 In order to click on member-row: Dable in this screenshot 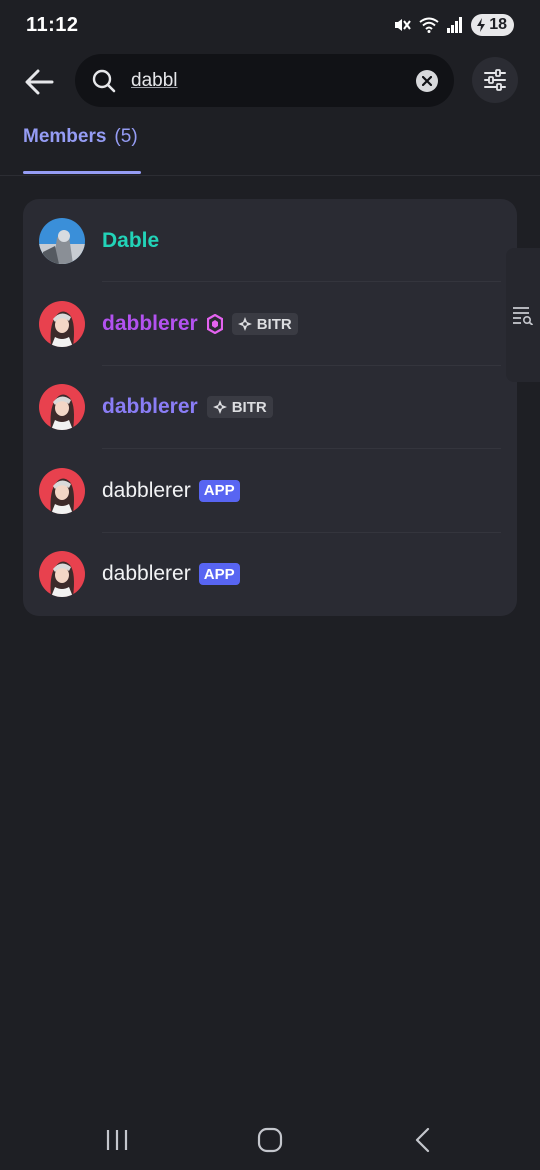, I will do `click(270, 241)`.